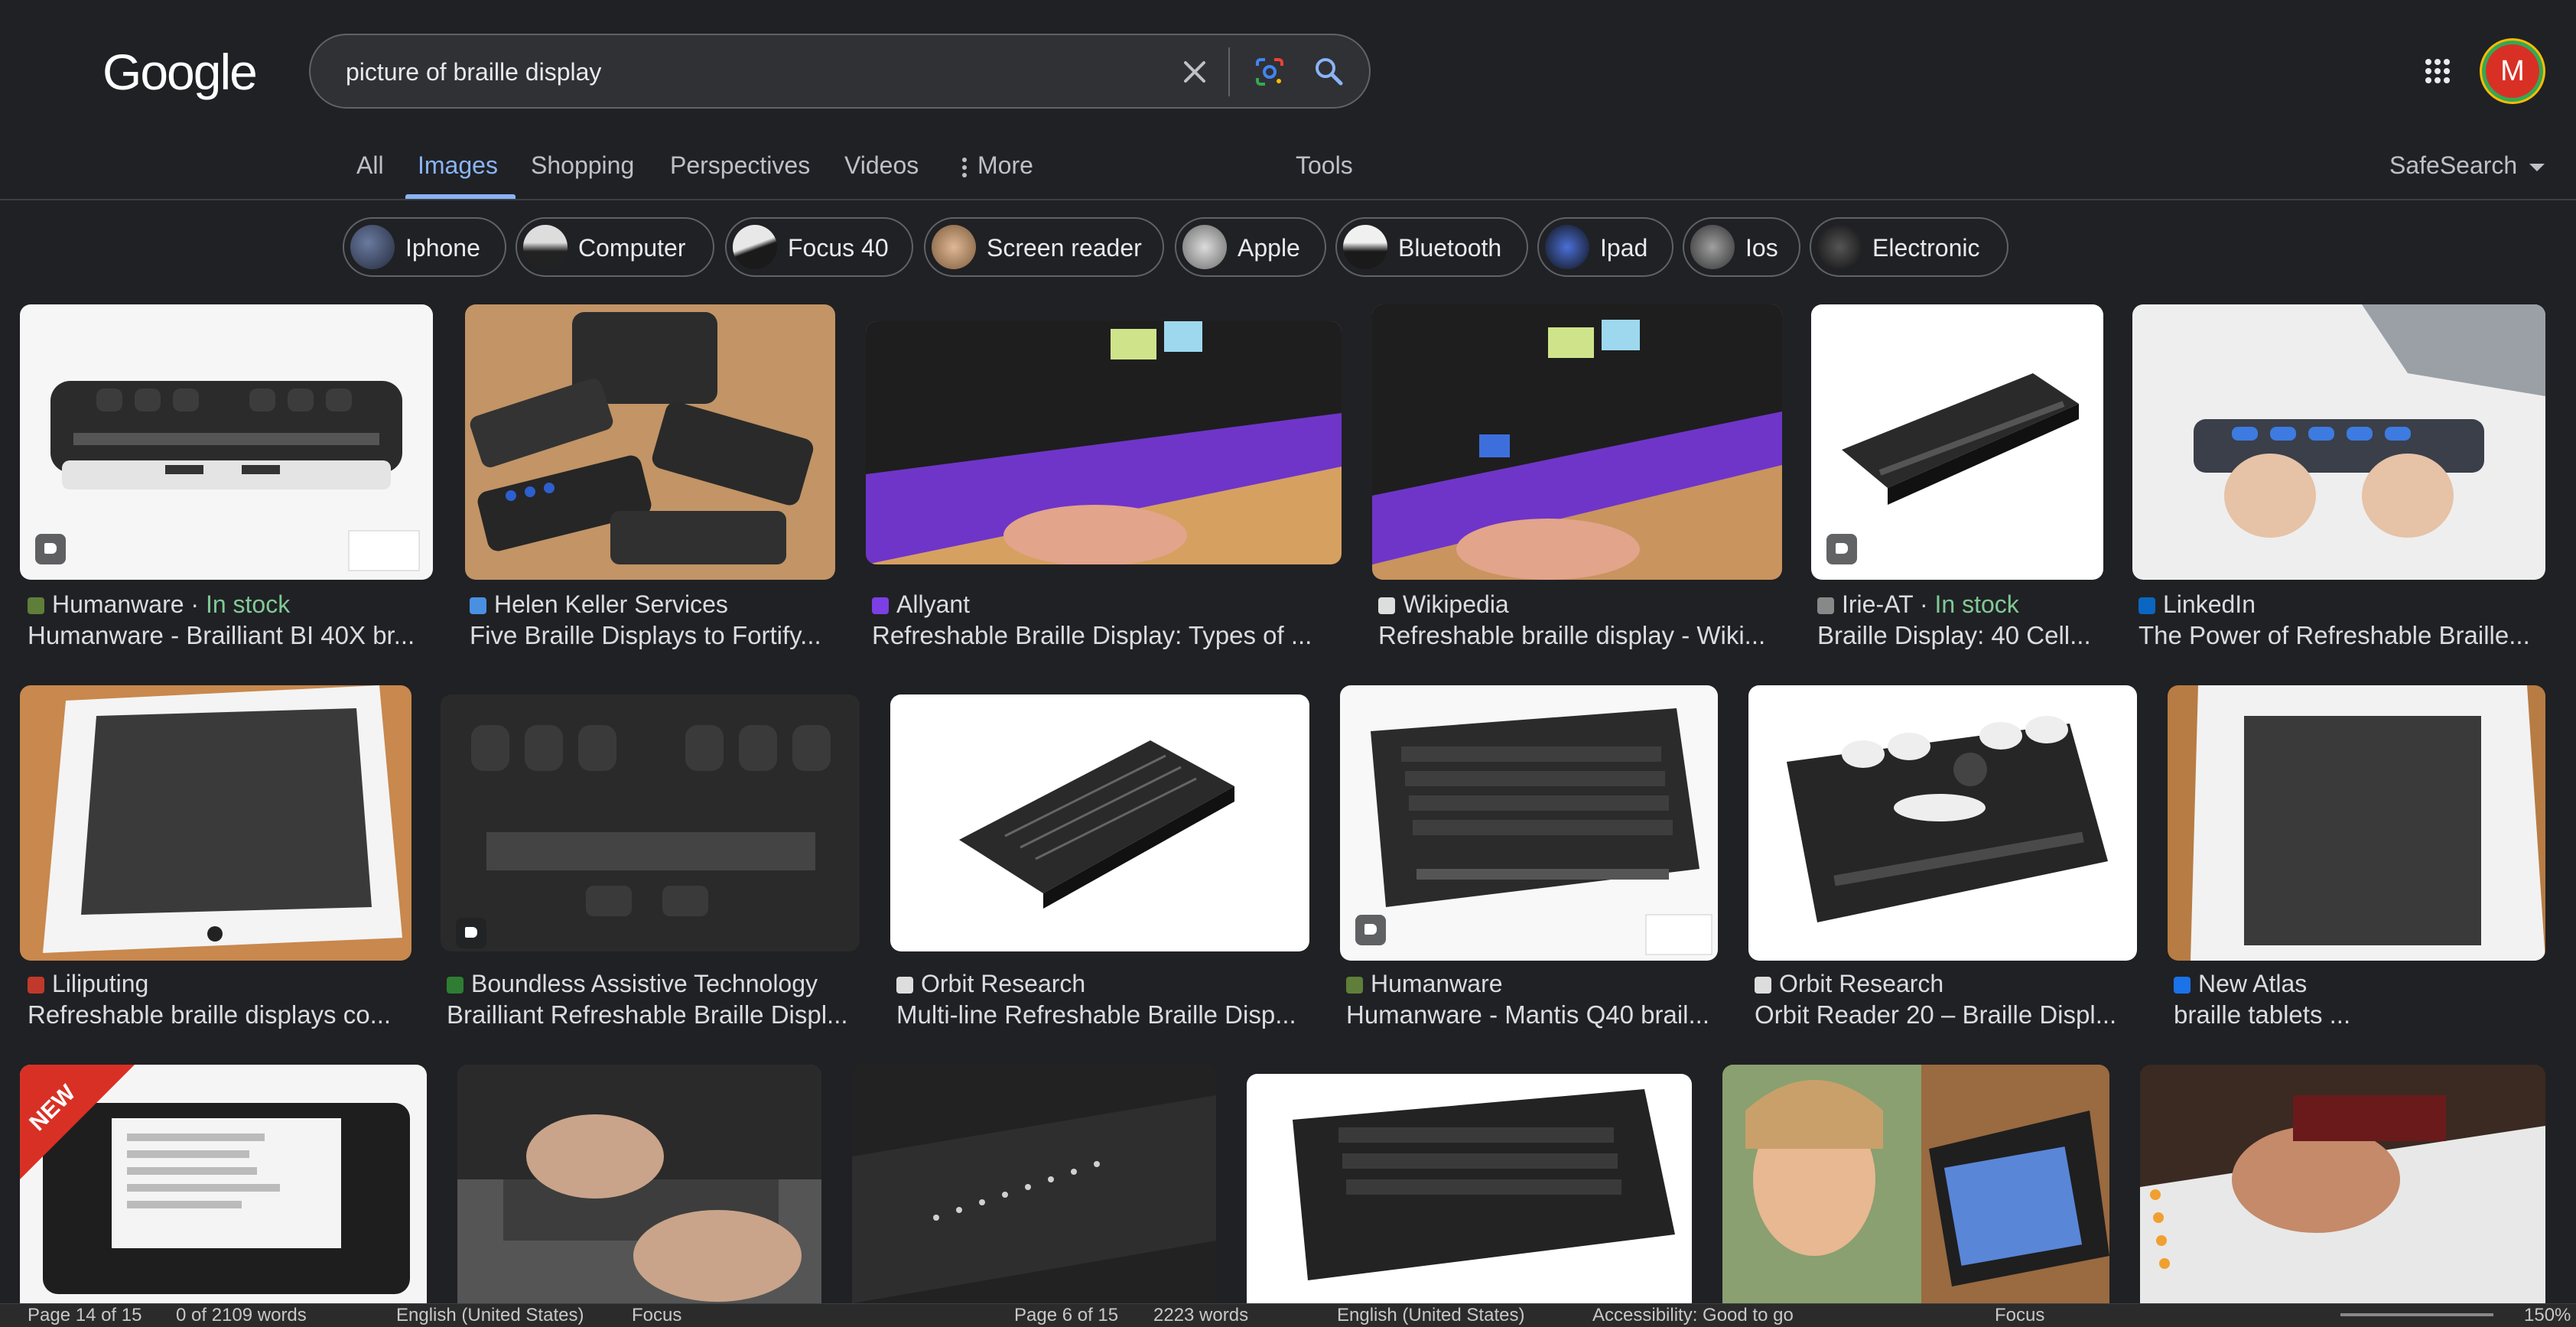 This screenshot has height=1327, width=2576. I want to click on search-input: picture of braille display, so click(473, 72).